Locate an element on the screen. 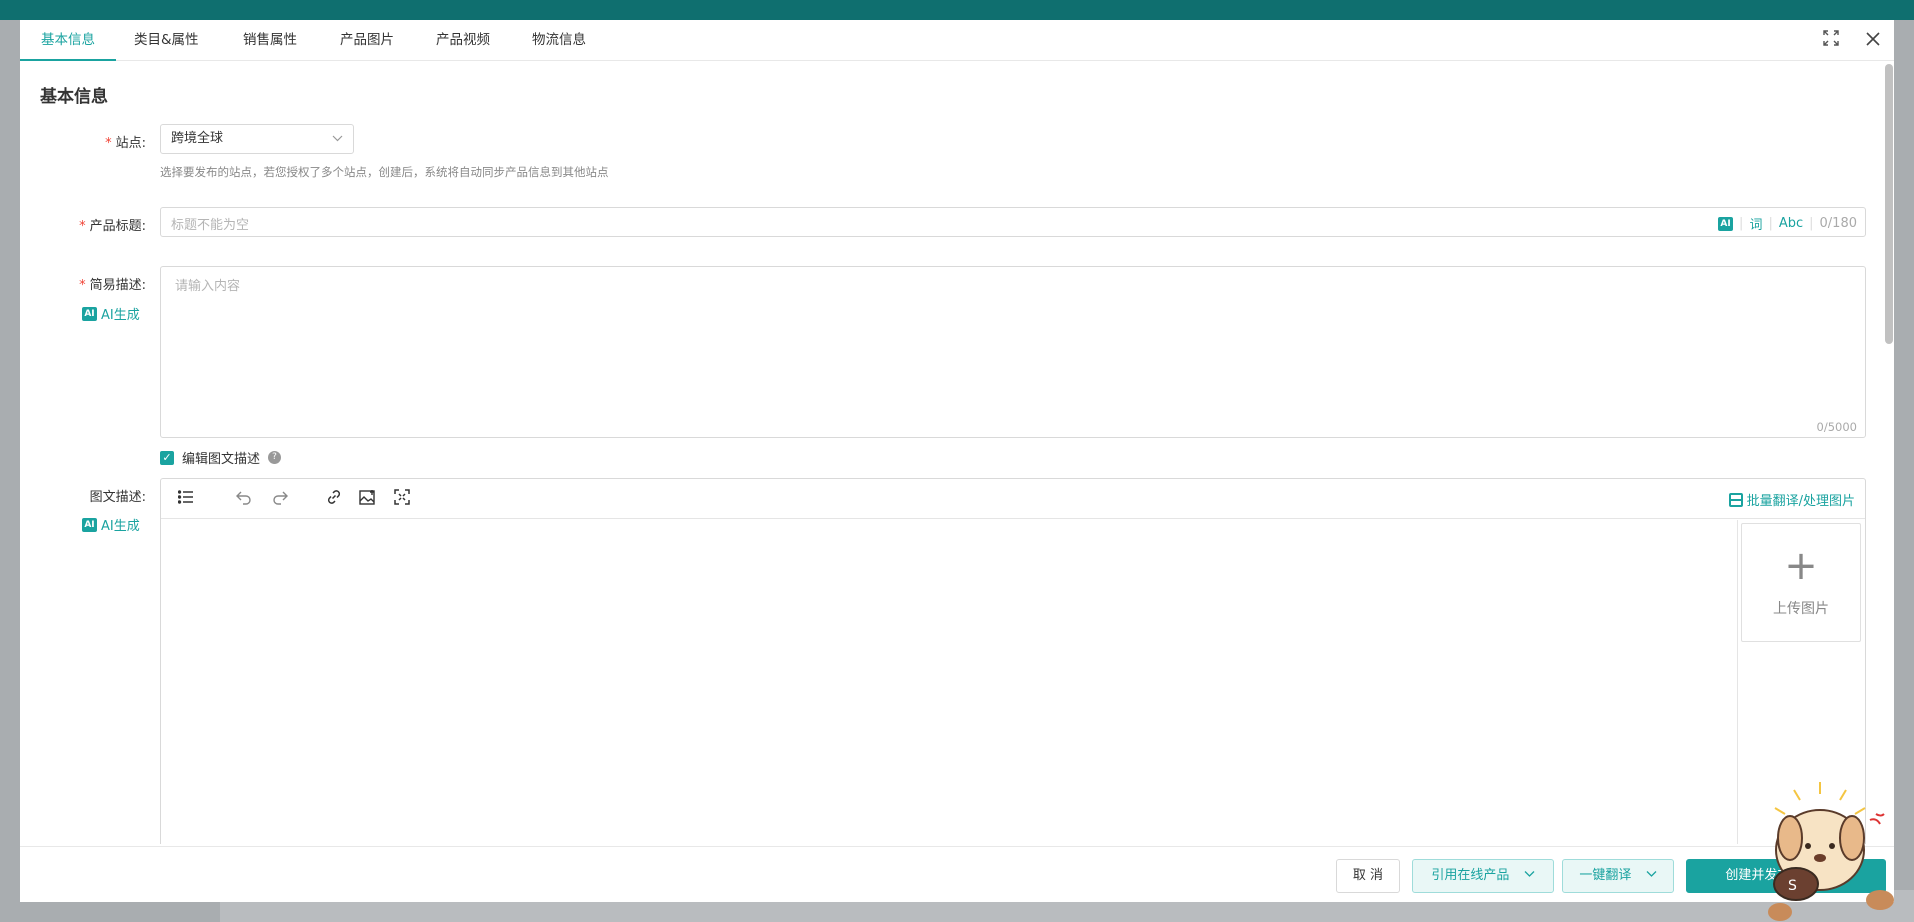 The height and width of the screenshot is (922, 1914). editor-image-panel: + 上传图片 is located at coordinates (1801, 682).